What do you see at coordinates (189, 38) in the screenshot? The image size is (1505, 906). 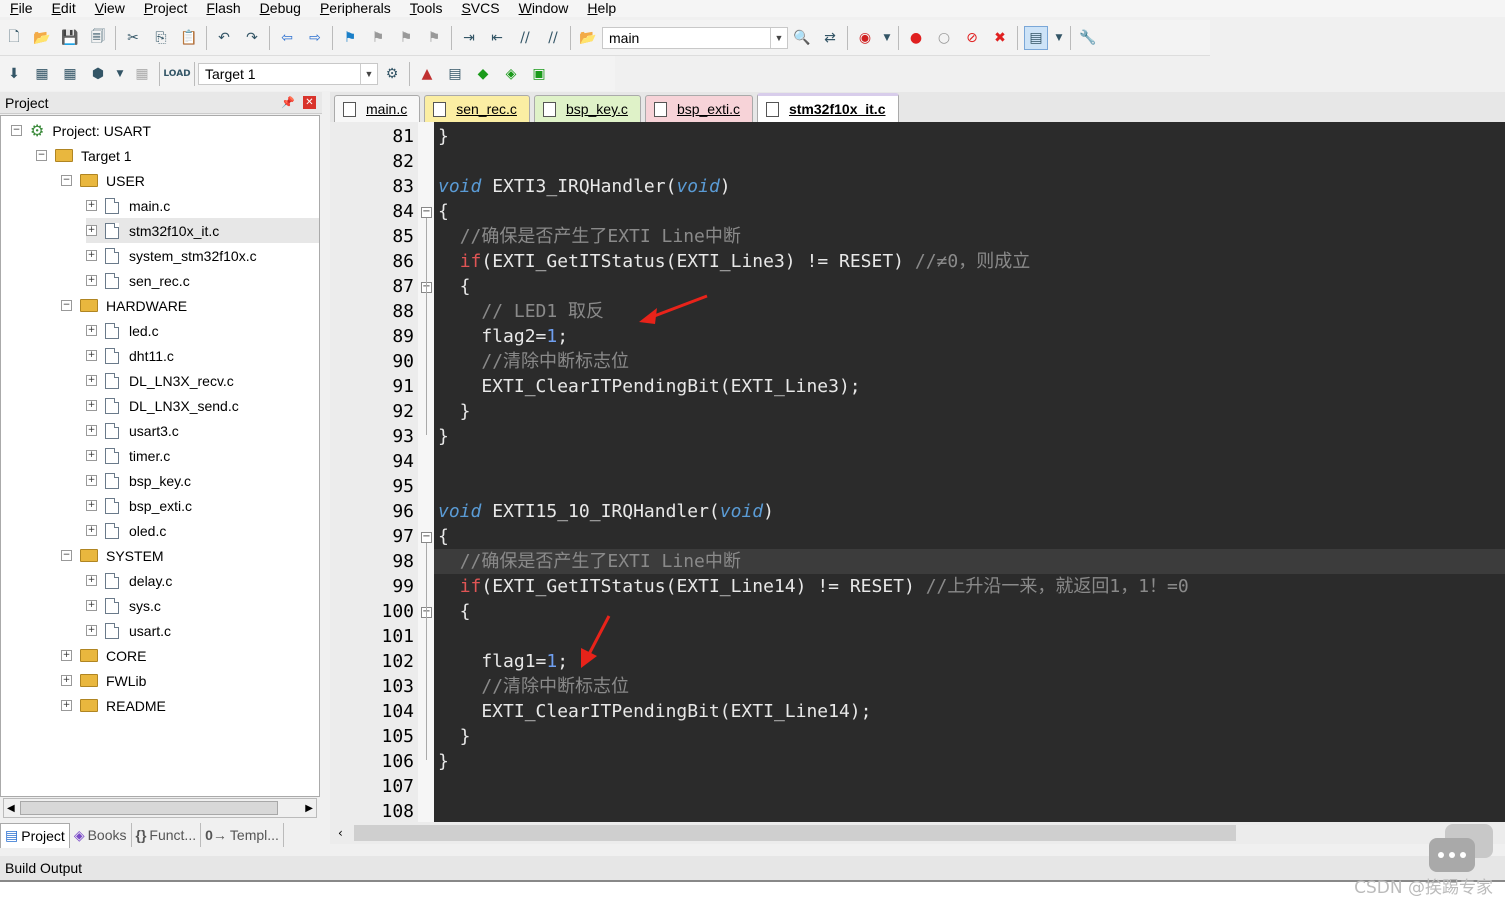 I see `paste-icon: 📋` at bounding box center [189, 38].